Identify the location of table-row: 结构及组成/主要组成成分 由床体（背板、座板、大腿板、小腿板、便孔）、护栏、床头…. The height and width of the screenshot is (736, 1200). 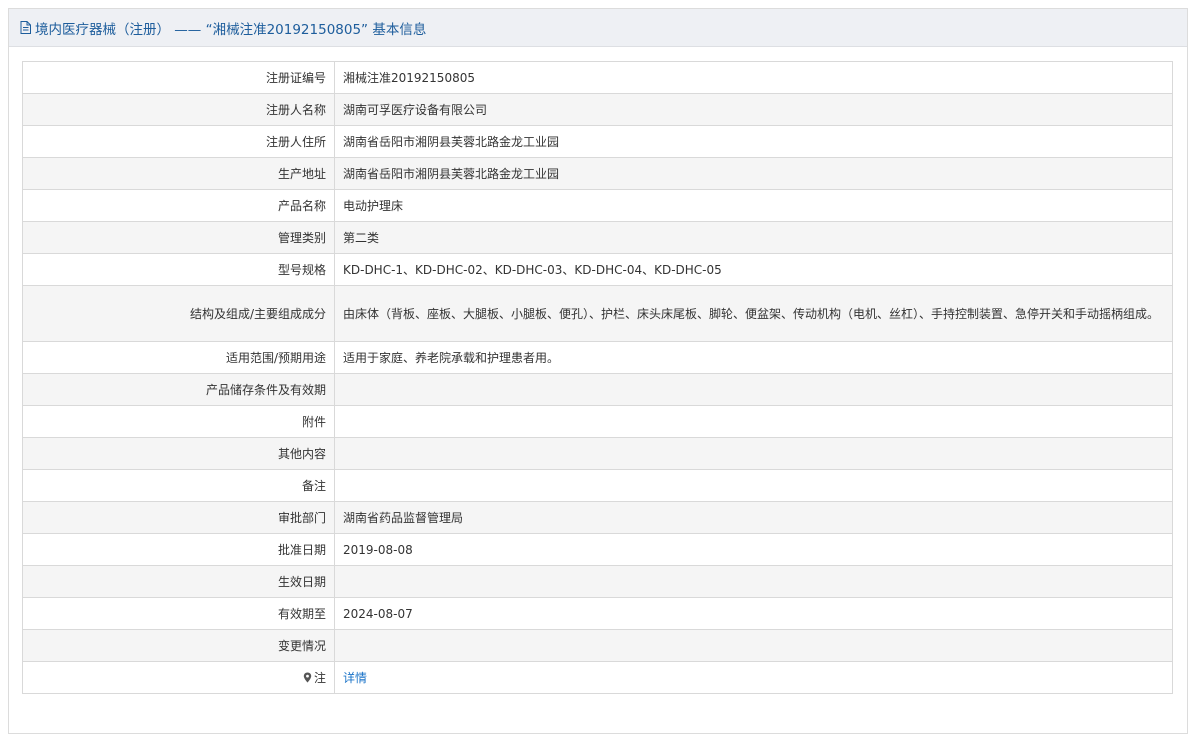
(597, 313).